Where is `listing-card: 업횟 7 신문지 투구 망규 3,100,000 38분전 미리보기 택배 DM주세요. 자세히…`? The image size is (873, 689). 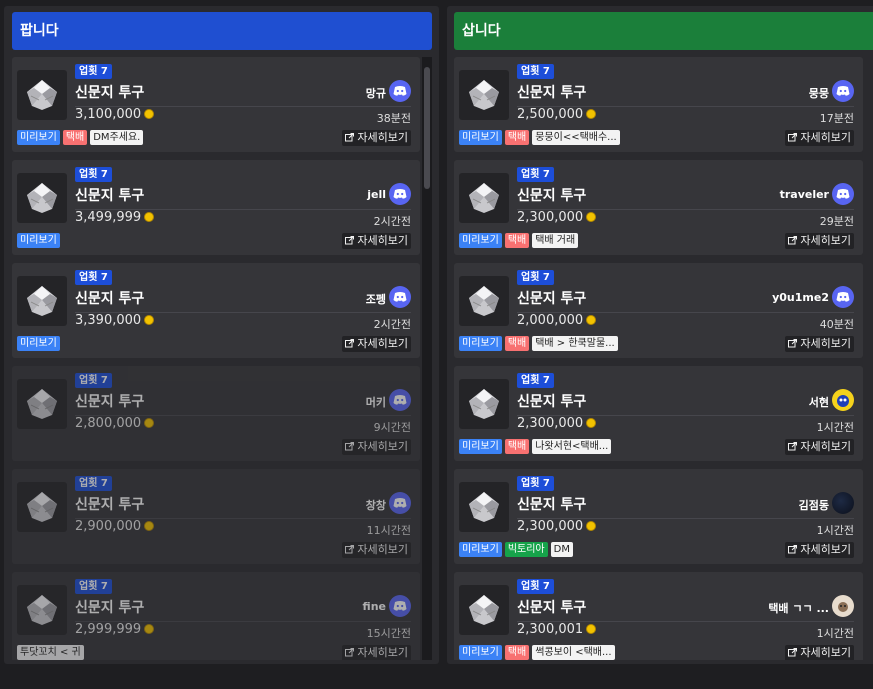
listing-card: 업횟 7 신문지 투구 망규 3,100,000 38분전 미리보기 택배 DM주세요. 자세히… is located at coordinates (216, 104).